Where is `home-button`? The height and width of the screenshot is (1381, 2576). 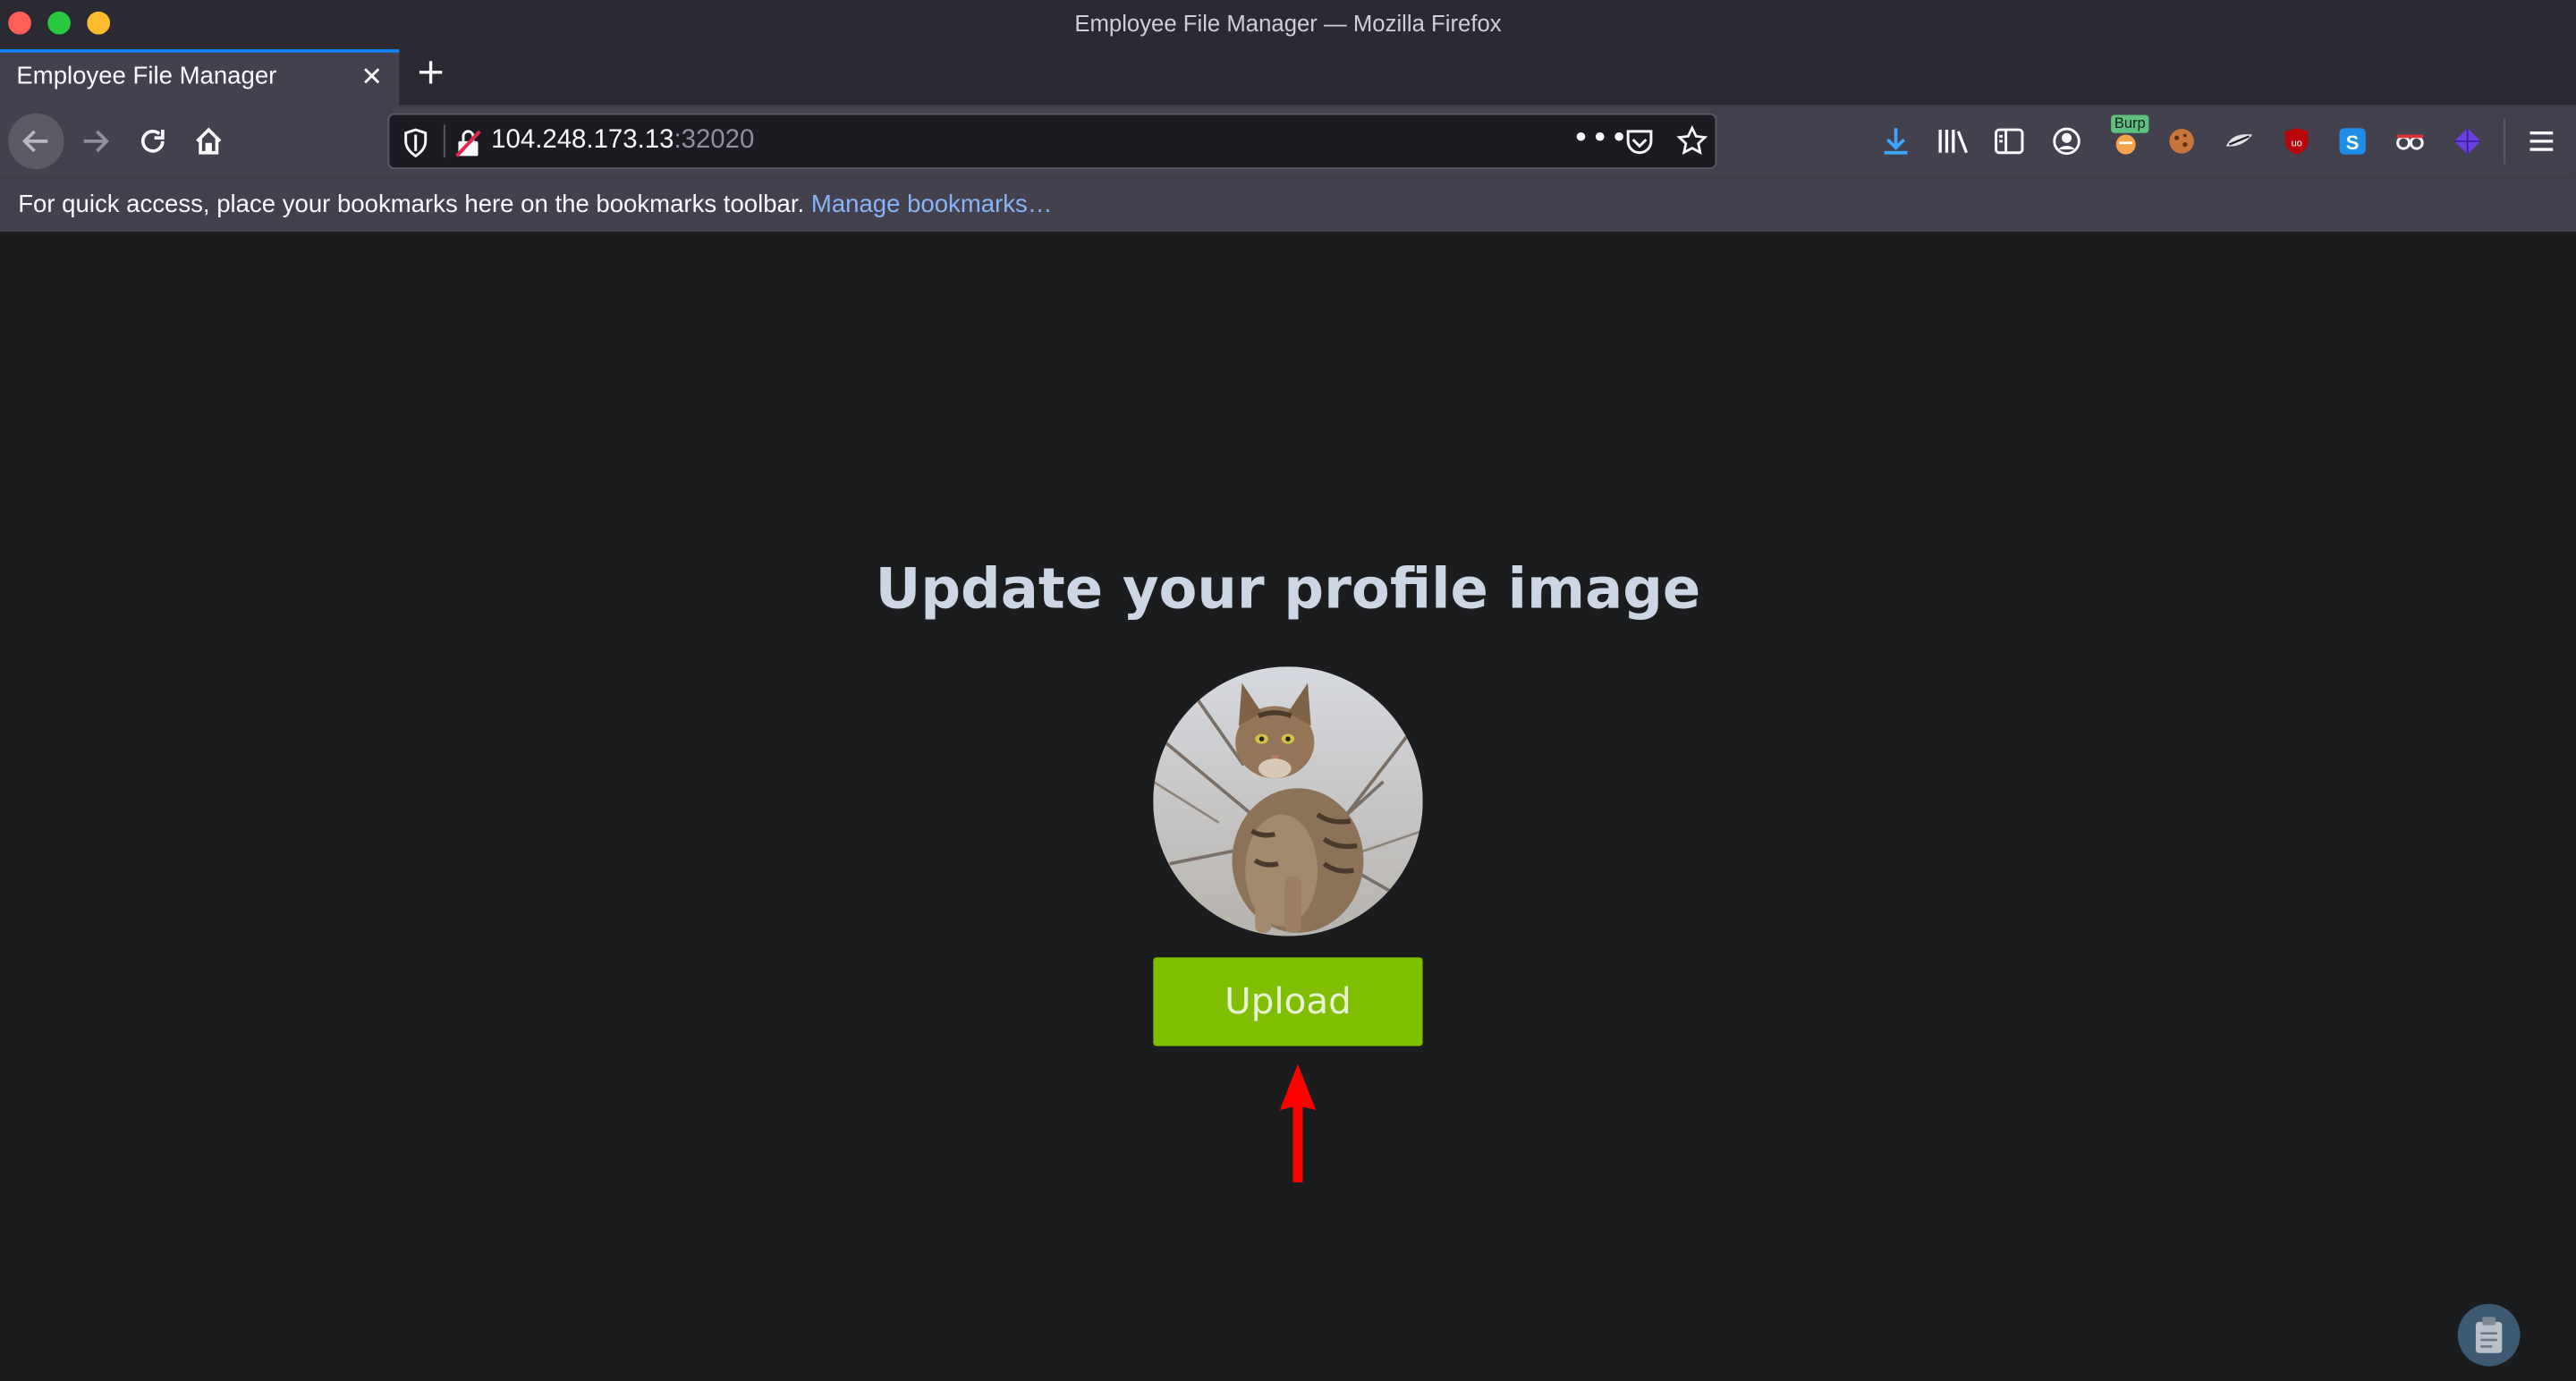
home-button is located at coordinates (208, 141).